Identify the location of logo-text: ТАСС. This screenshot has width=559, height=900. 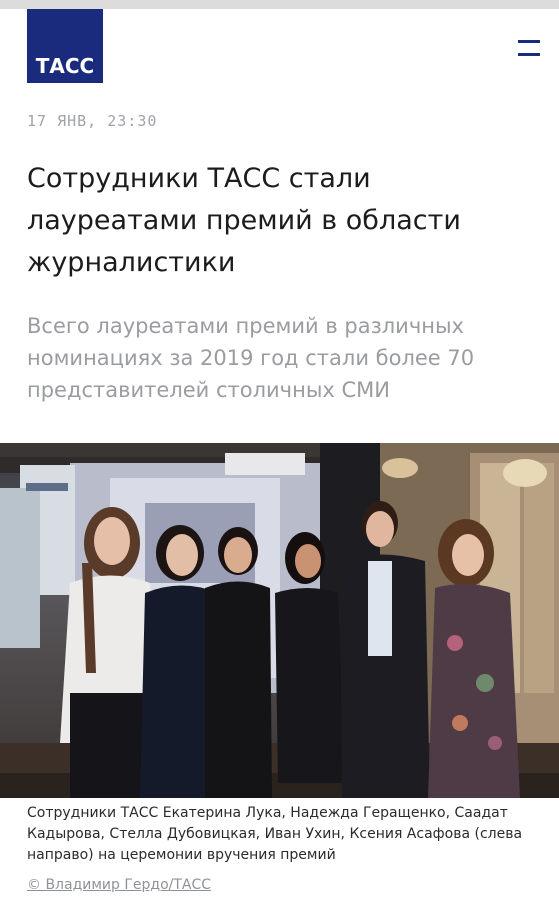
(65, 66).